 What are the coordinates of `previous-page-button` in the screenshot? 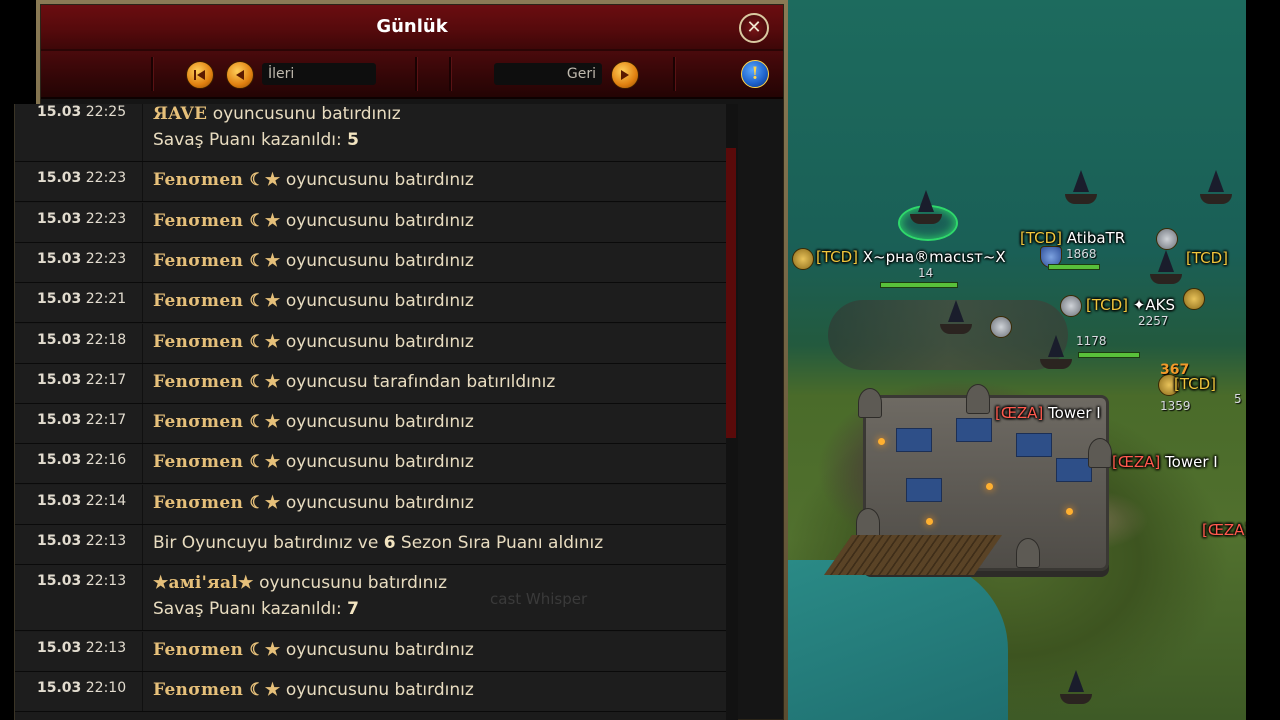 It's located at (240, 75).